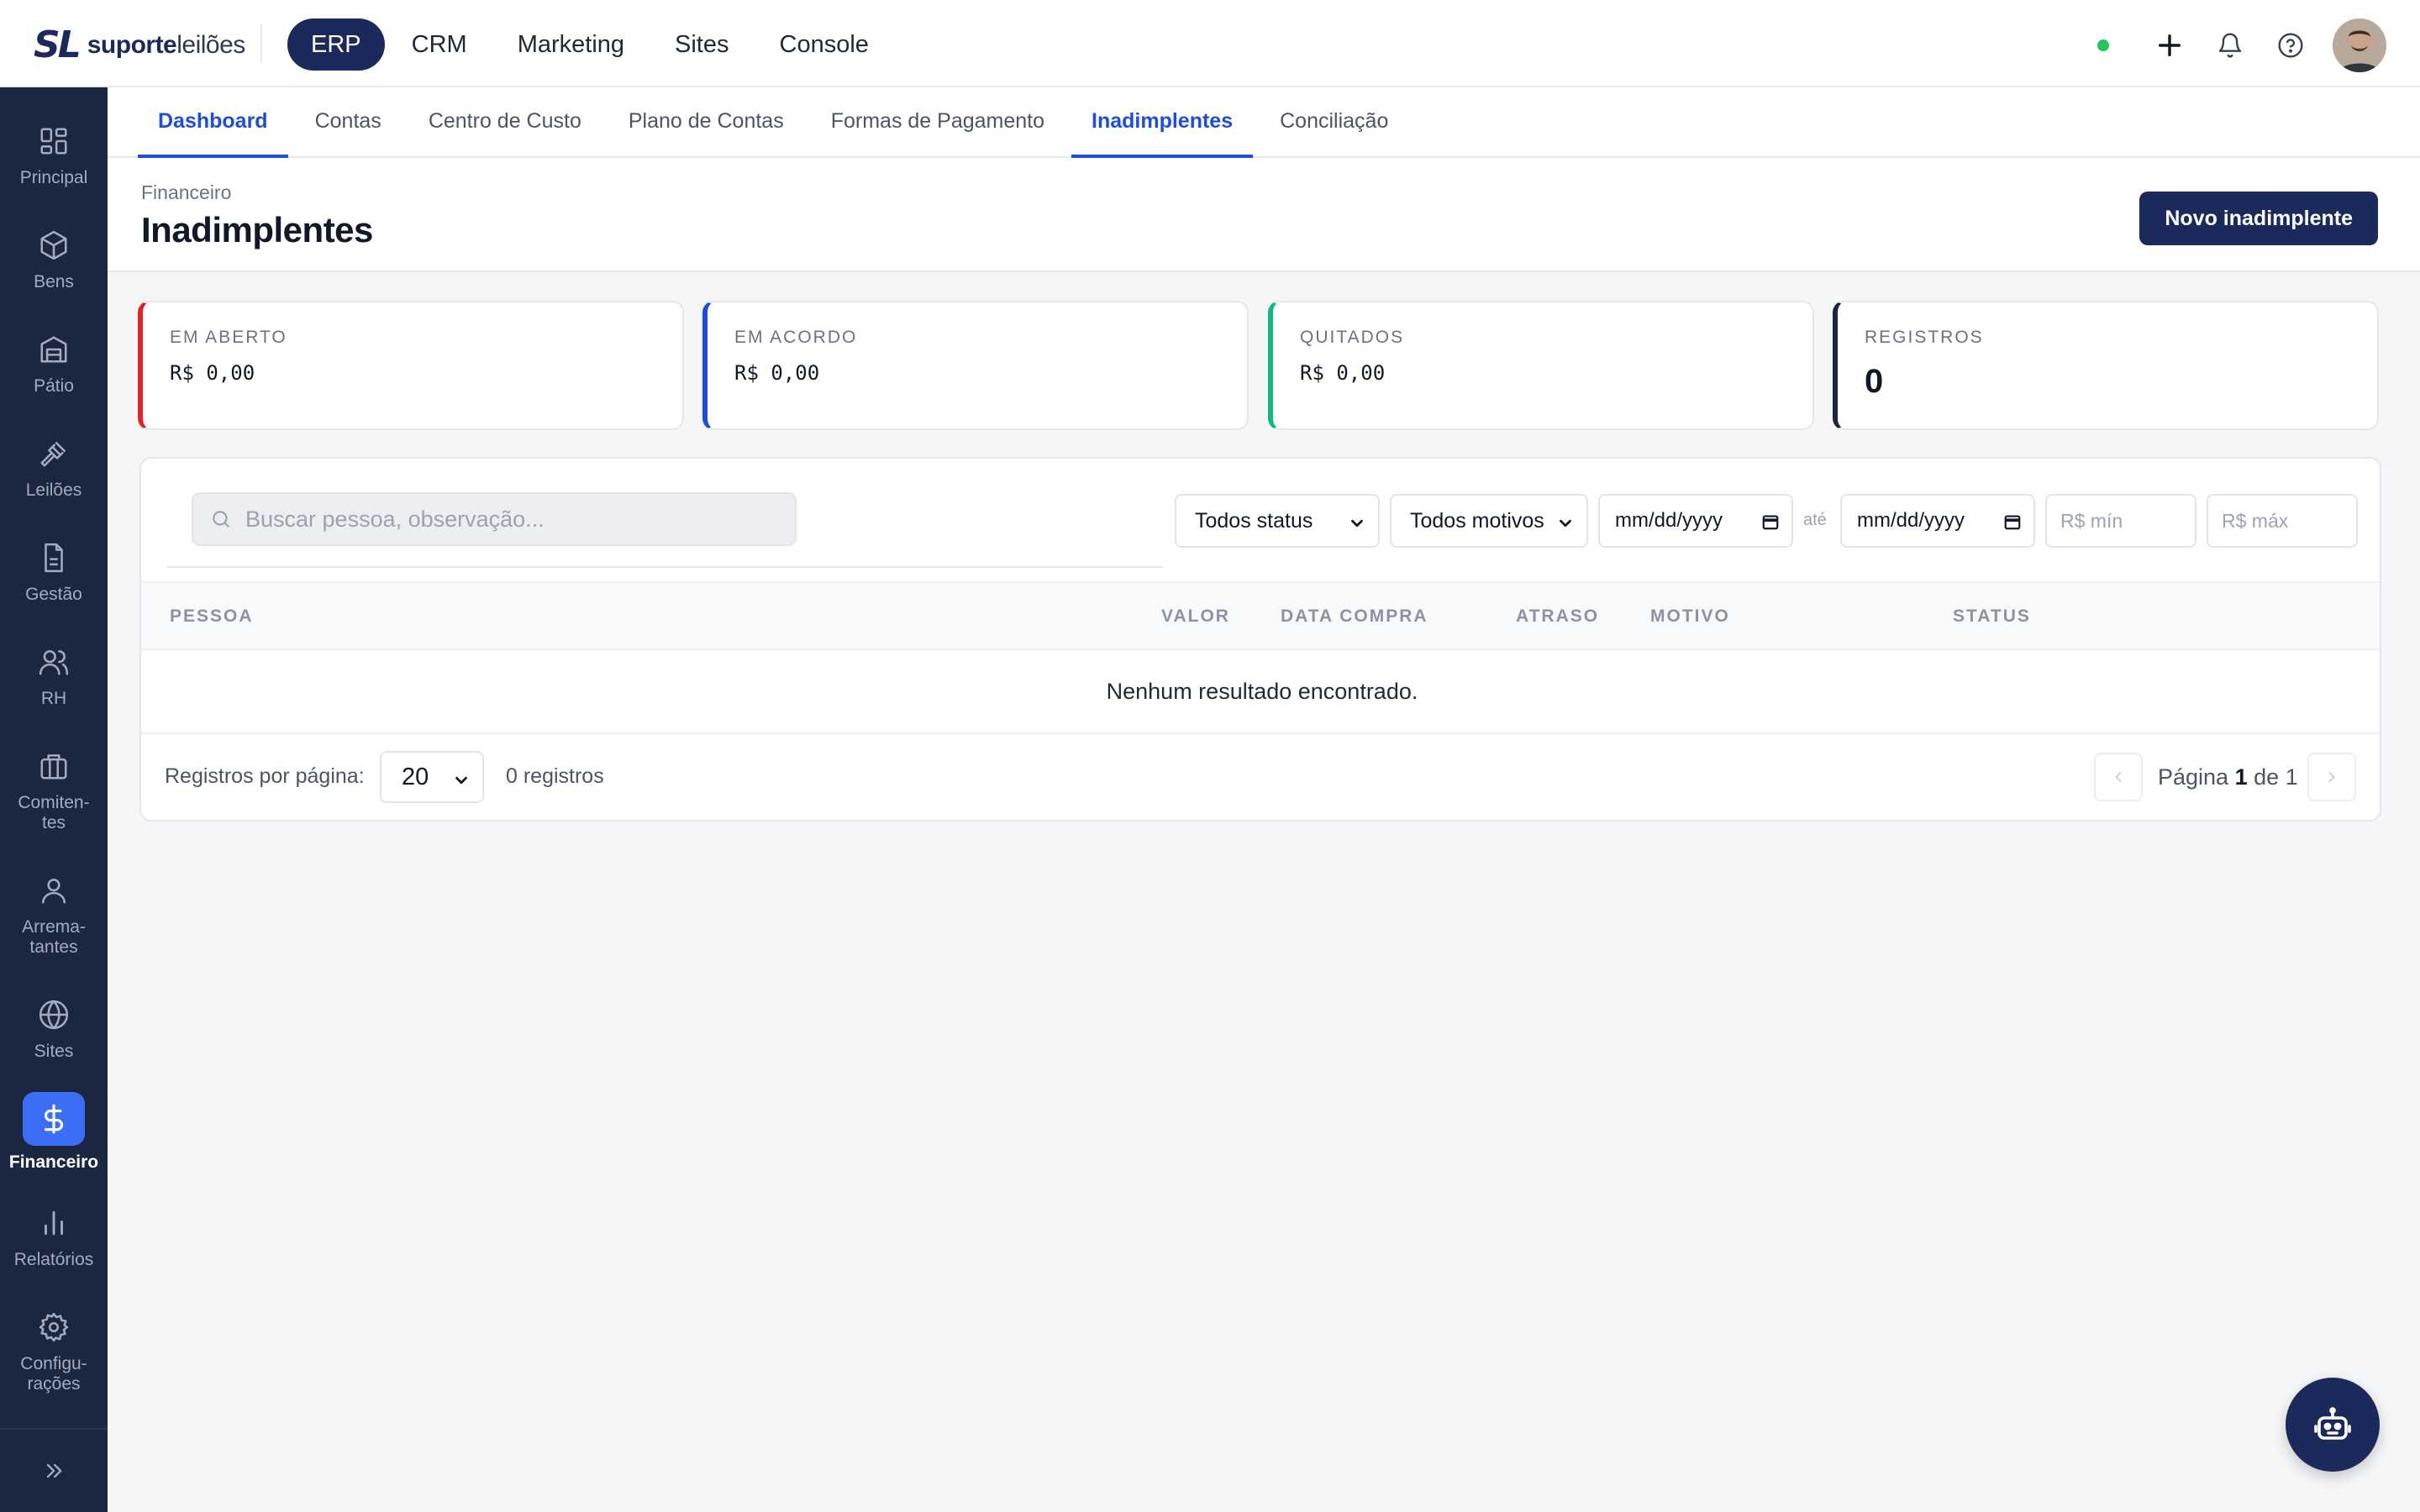 The width and height of the screenshot is (2420, 1512). What do you see at coordinates (53, 698) in the screenshot?
I see `sidebar-item-label: RH` at bounding box center [53, 698].